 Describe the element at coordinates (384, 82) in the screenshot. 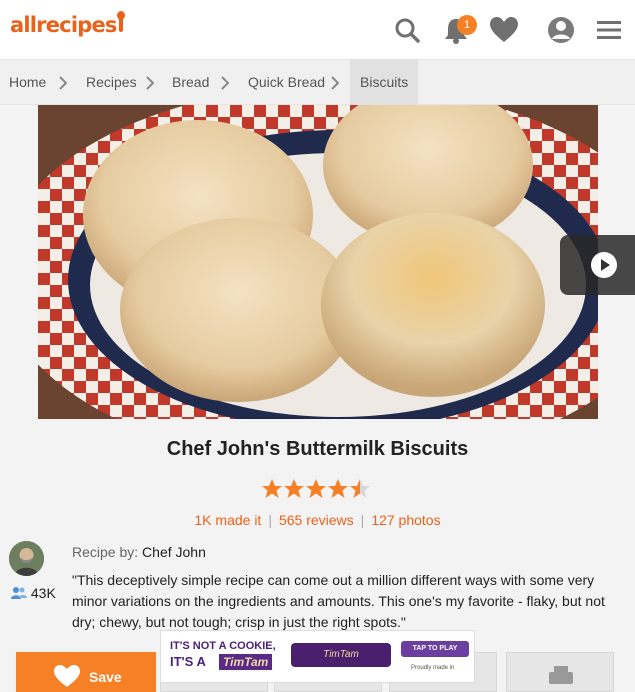

I see `breadcrumb-biscuits: Biscuits` at that location.